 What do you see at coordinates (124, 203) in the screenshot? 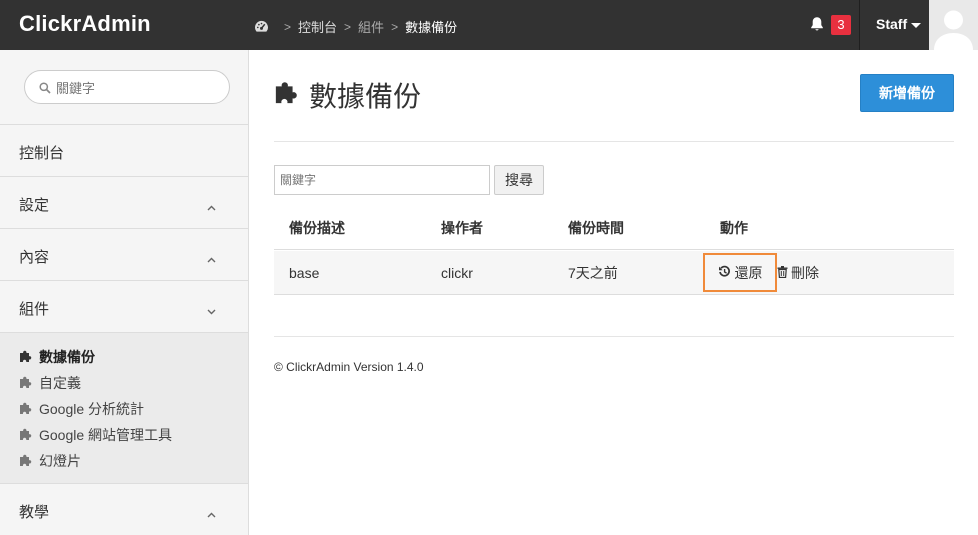
I see `sidebar-item-settings: 設定` at bounding box center [124, 203].